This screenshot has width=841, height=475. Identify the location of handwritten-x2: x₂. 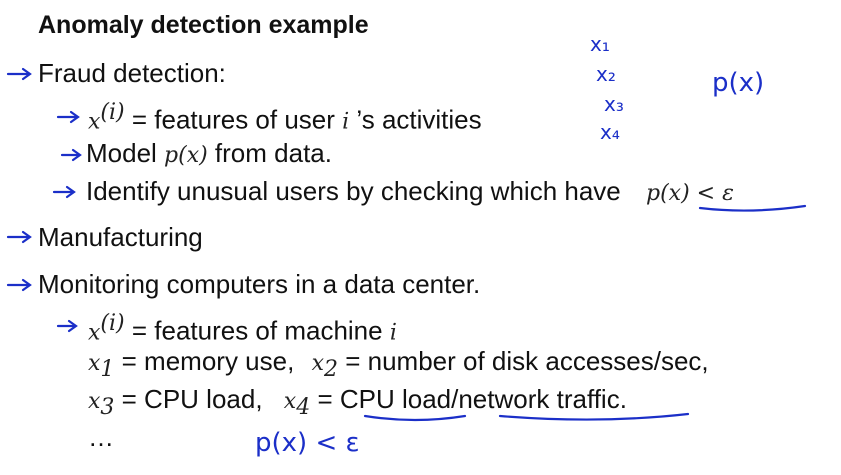
(606, 74).